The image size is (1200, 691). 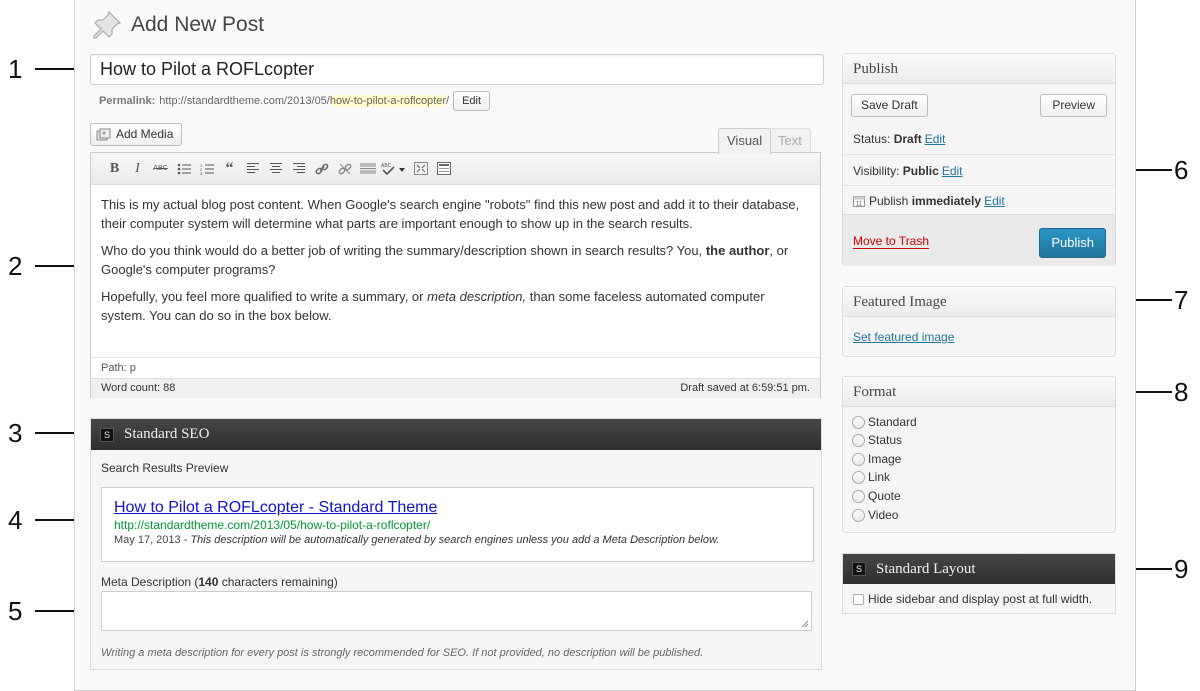 What do you see at coordinates (420, 169) in the screenshot?
I see `fullscreen-icon` at bounding box center [420, 169].